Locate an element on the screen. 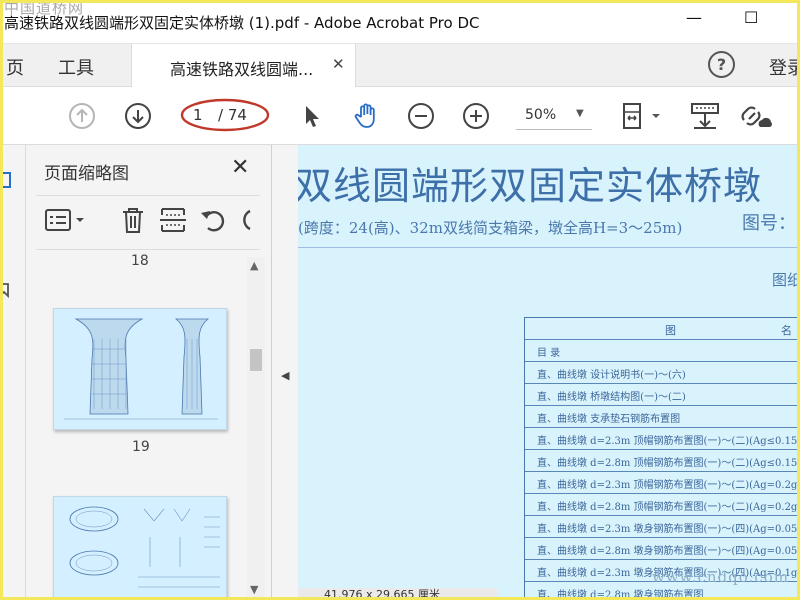  table-cell: 直、曲线墩 桥墩结构图(一)～(二) is located at coordinates (611, 397).